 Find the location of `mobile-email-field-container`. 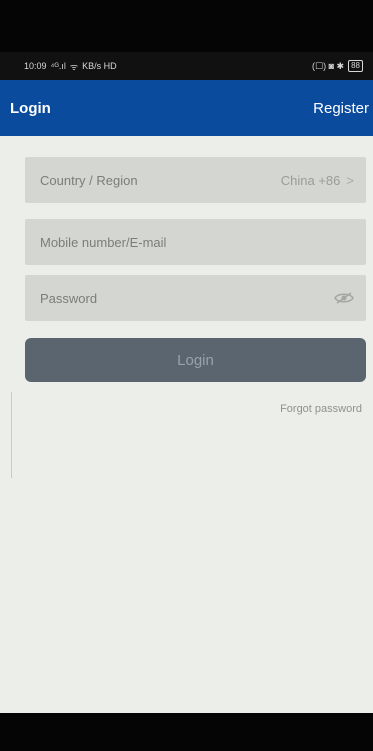

mobile-email-field-container is located at coordinates (195, 242).